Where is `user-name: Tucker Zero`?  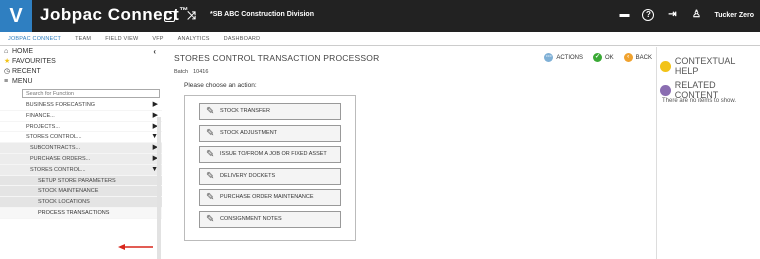 user-name: Tucker Zero is located at coordinates (734, 15).